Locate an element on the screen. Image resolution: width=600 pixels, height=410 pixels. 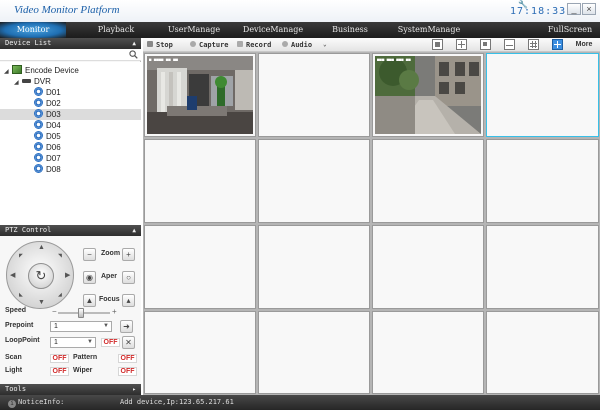
channel-item: D06 is located at coordinates (47, 147).